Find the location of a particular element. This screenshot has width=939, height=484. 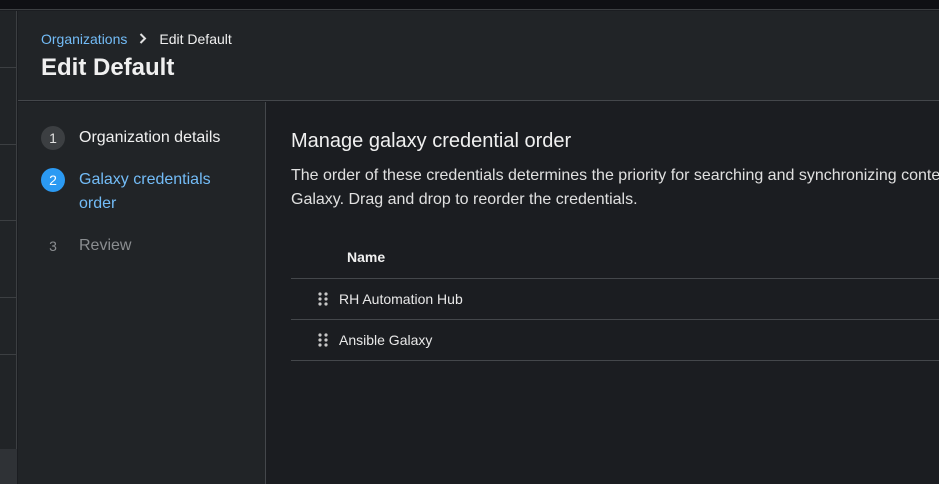

breadcrumb-current: Edit Default is located at coordinates (195, 39).